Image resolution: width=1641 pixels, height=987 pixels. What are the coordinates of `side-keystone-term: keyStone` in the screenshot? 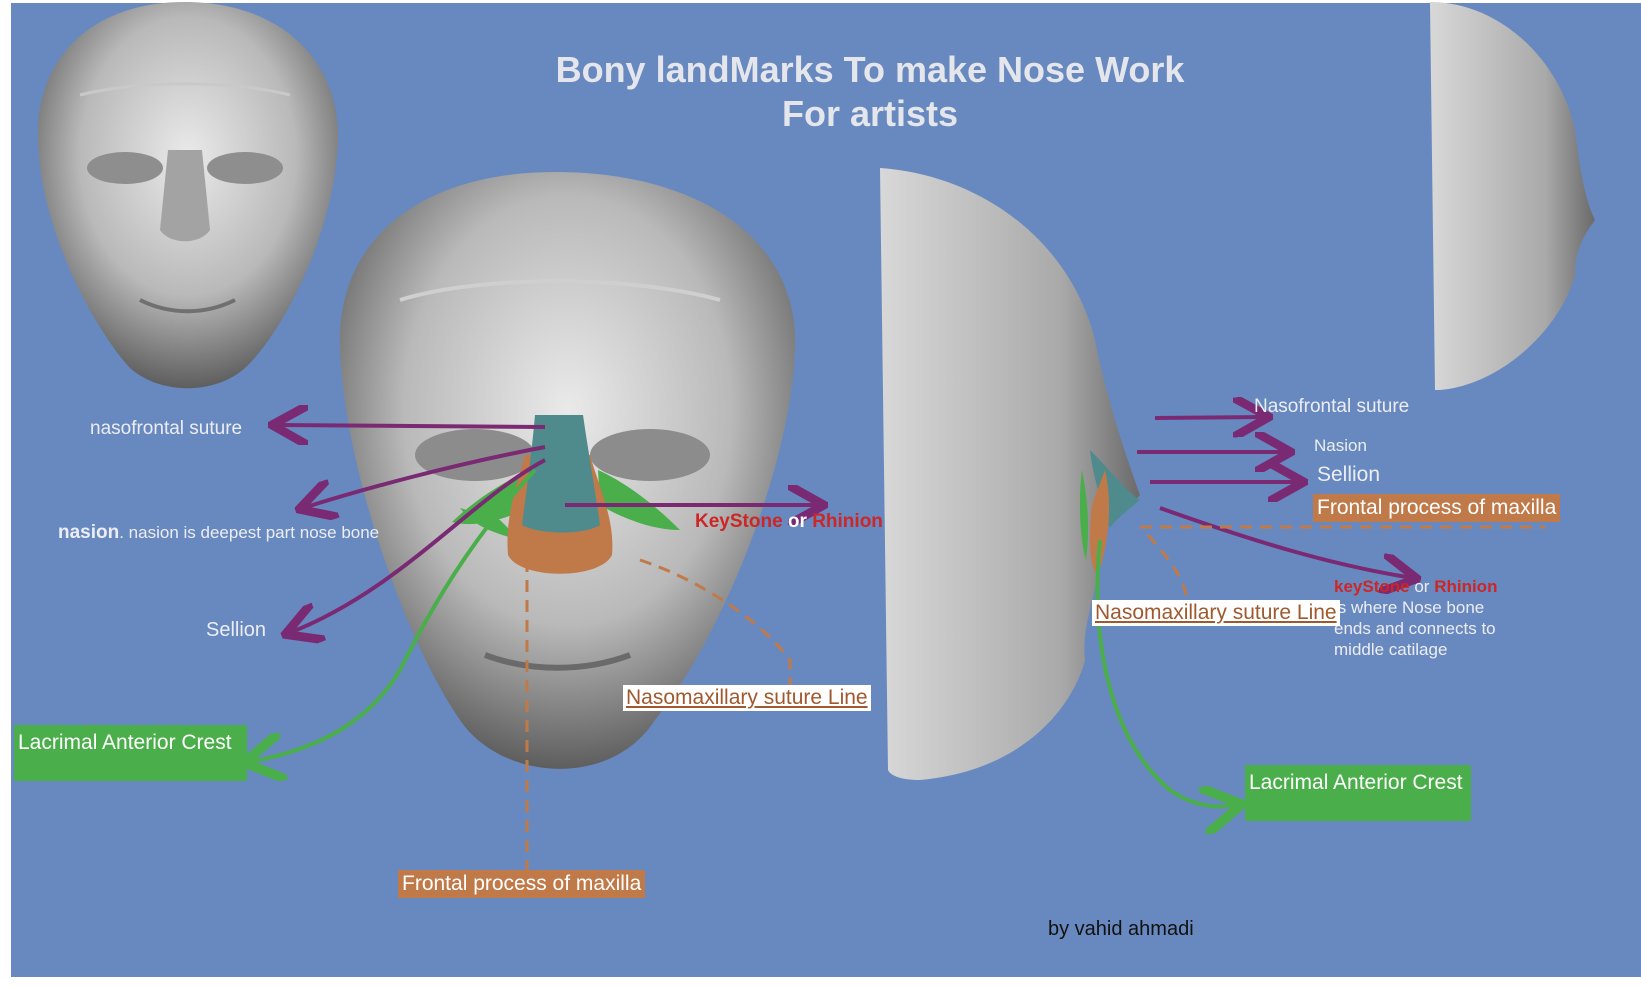 It's located at (1372, 586).